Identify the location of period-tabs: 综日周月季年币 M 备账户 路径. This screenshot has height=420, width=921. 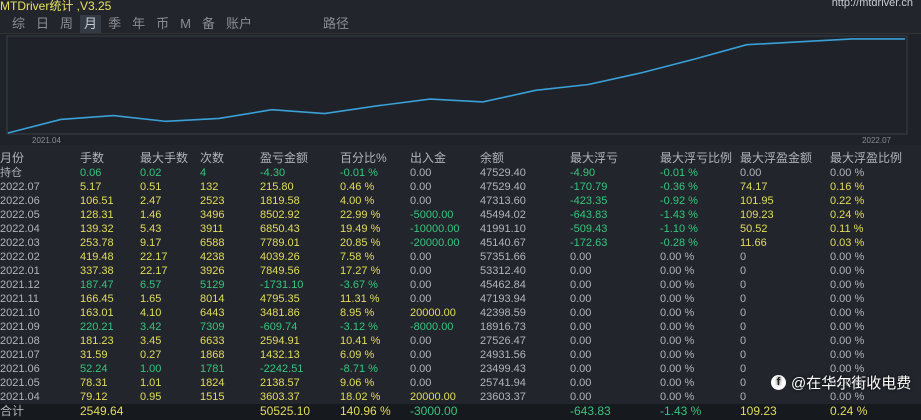
(182, 24).